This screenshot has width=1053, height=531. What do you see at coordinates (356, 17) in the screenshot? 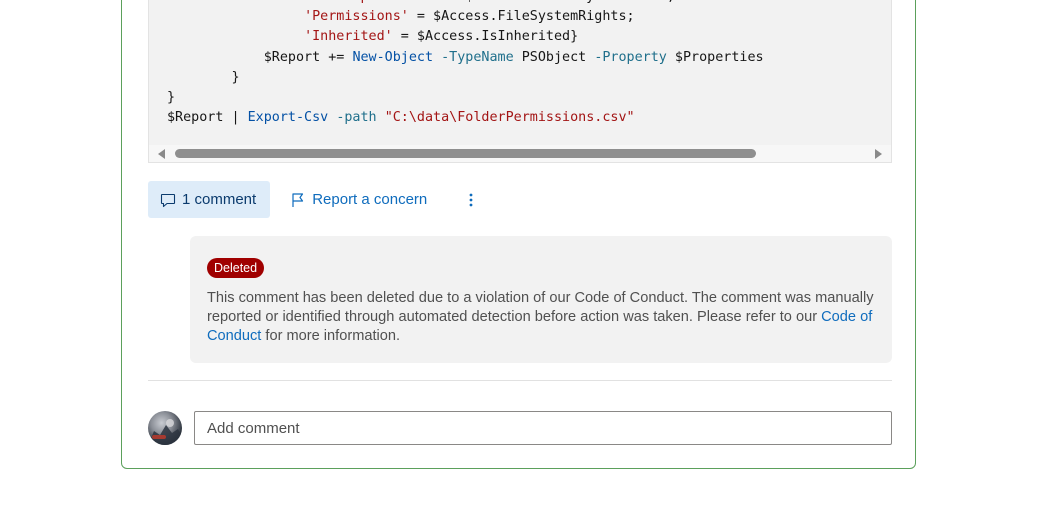
I see `code-token: 'Permissions'` at bounding box center [356, 17].